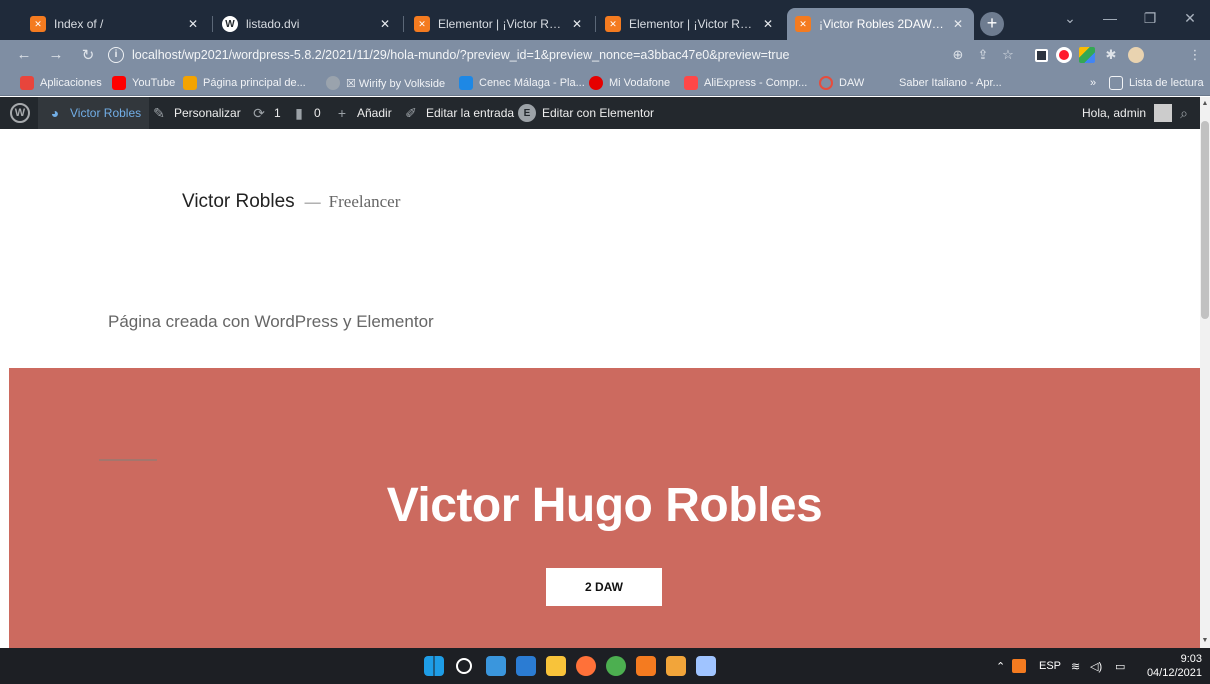  What do you see at coordinates (992, 24) in the screenshot?
I see `new-tab-button: +` at bounding box center [992, 24].